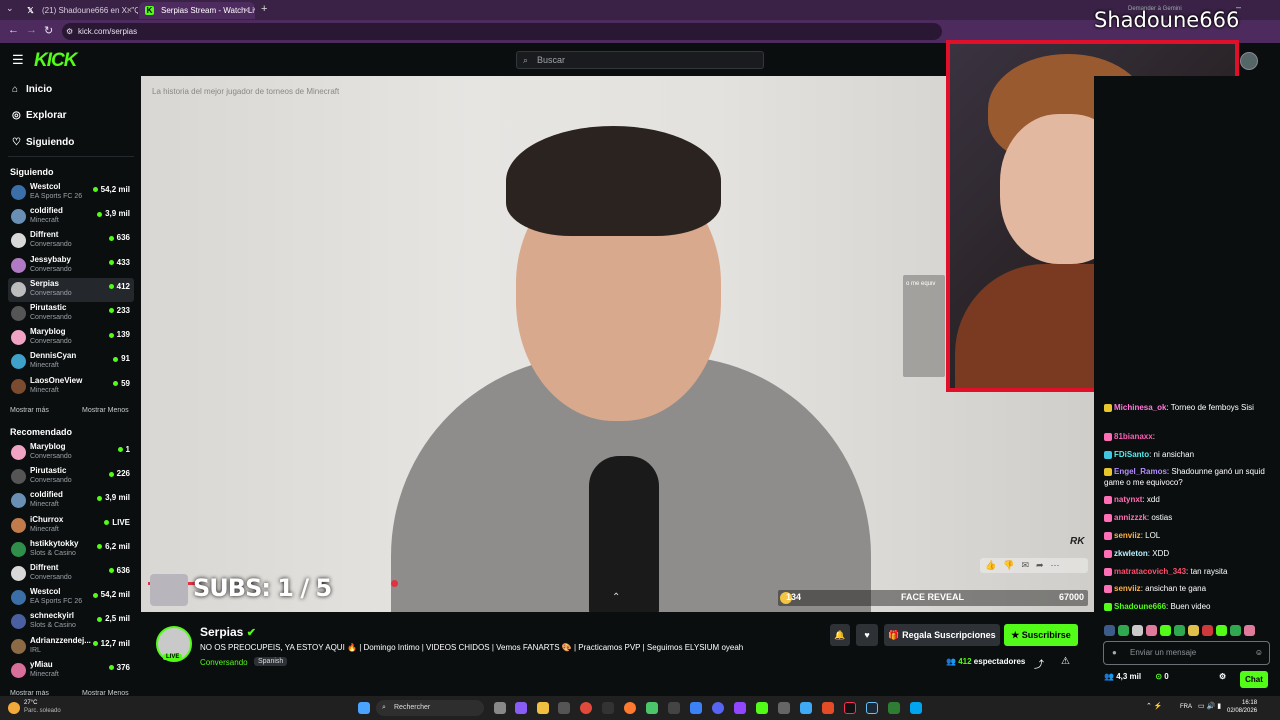  Describe the element at coordinates (502, 31) in the screenshot. I see `url-field: ⚙ kick.com/serpias` at that location.